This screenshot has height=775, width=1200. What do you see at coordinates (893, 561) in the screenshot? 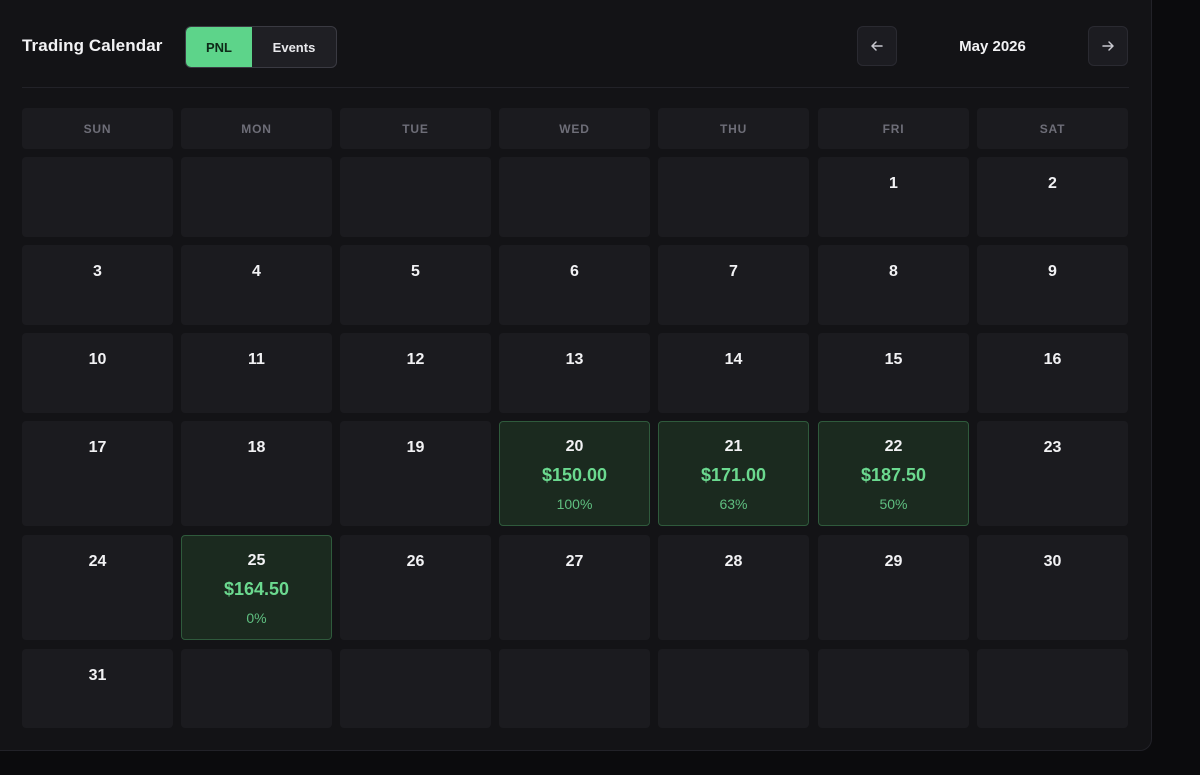
I see `day-number: 29` at bounding box center [893, 561].